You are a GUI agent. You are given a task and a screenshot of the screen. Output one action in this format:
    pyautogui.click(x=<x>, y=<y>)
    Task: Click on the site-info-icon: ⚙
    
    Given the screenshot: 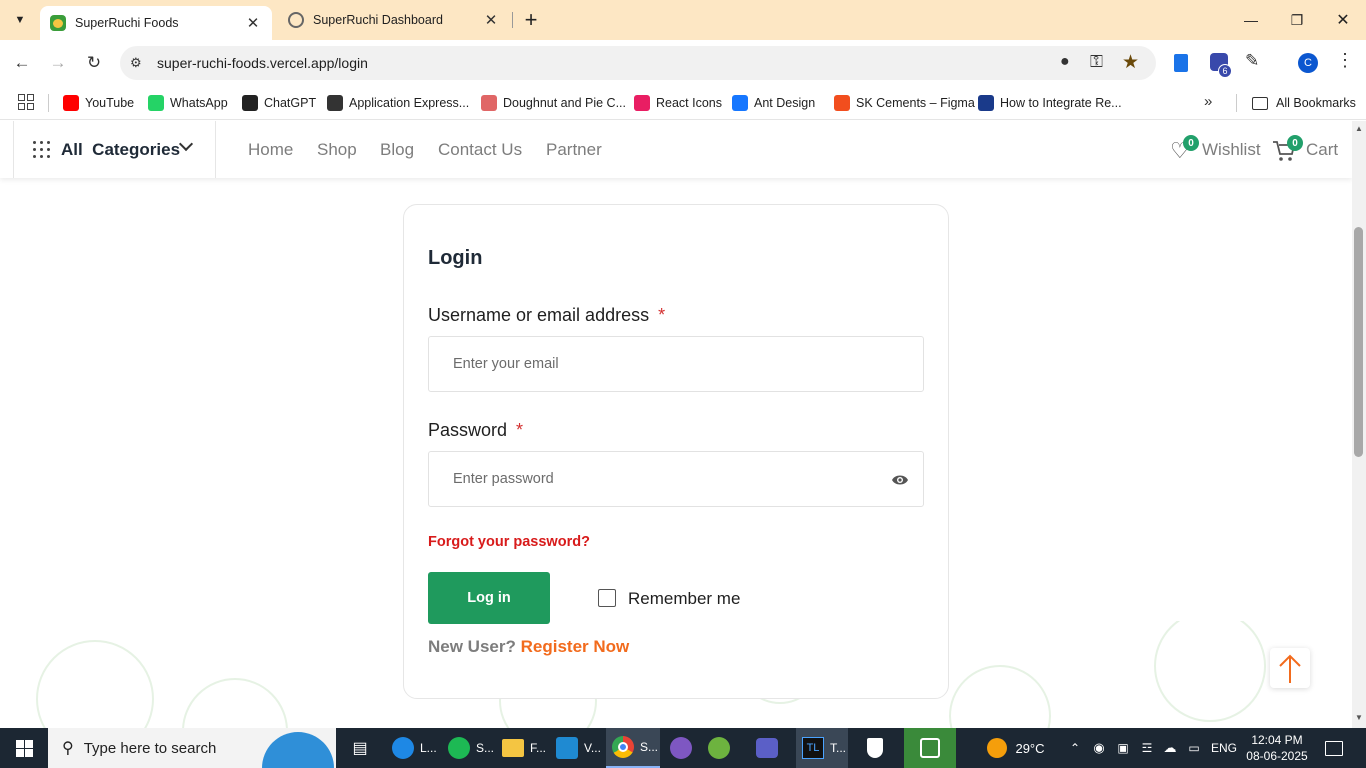 What is the action you would take?
    pyautogui.click(x=136, y=63)
    